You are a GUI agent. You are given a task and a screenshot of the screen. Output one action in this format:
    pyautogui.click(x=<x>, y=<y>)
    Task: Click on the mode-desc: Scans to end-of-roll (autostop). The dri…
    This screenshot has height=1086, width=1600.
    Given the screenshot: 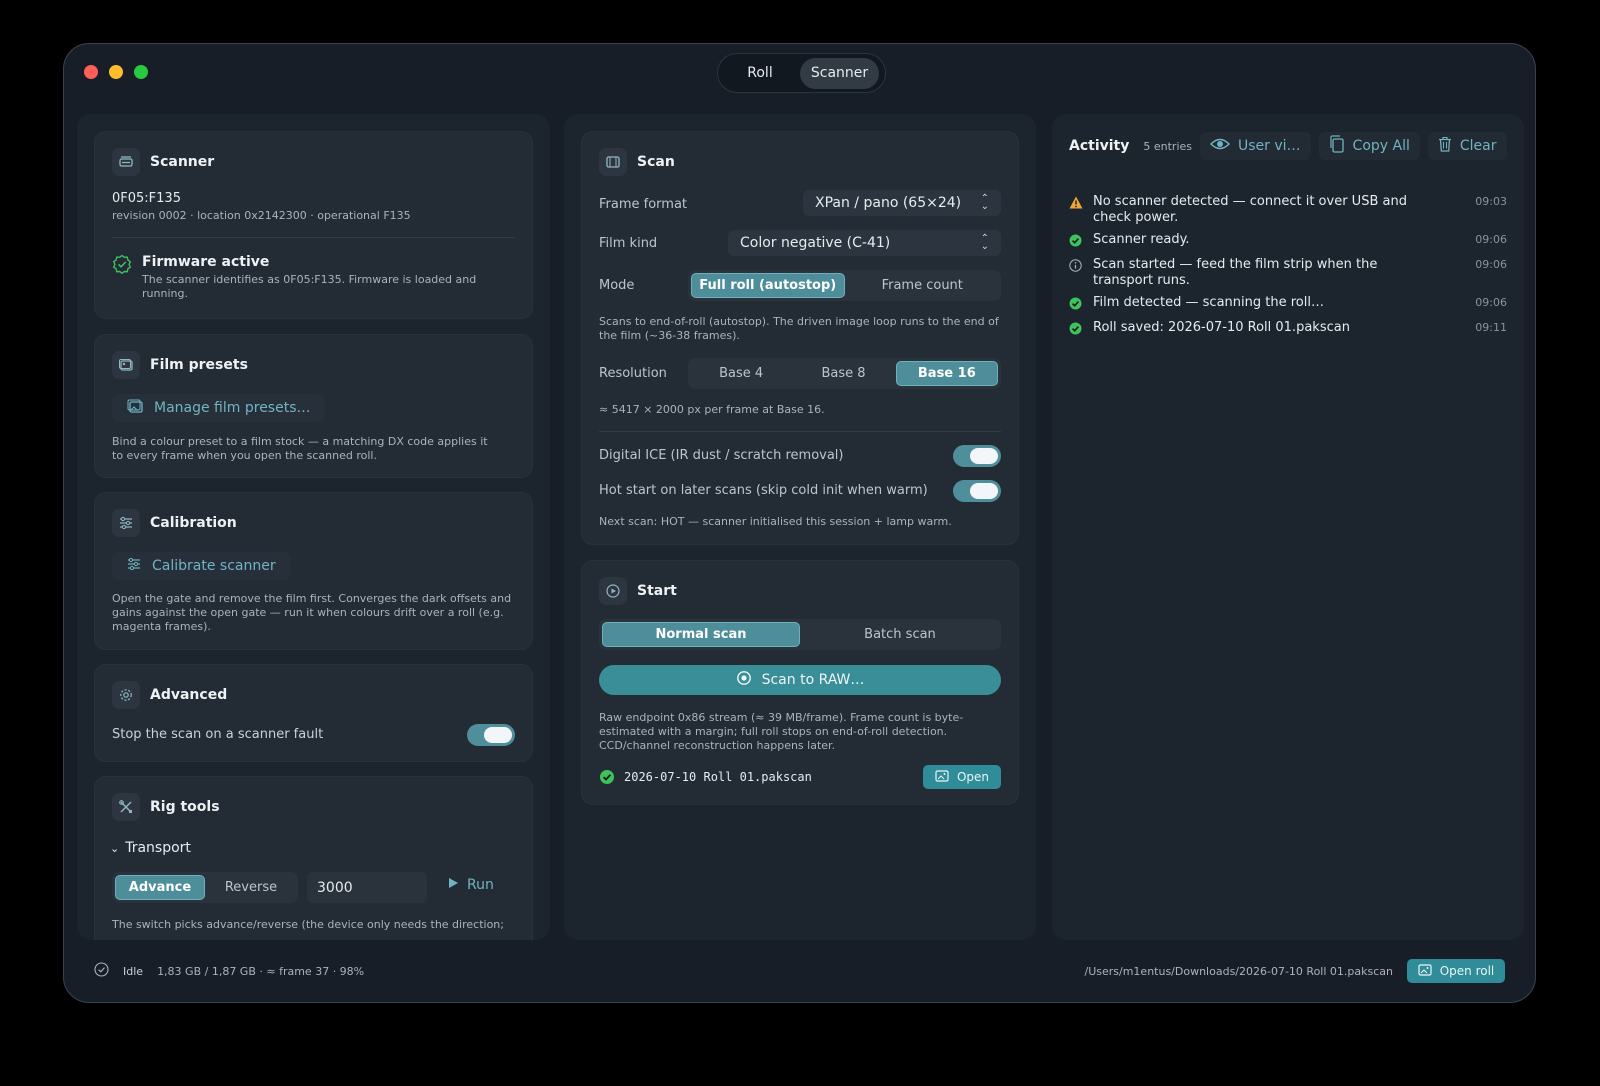 What is the action you would take?
    pyautogui.click(x=799, y=328)
    